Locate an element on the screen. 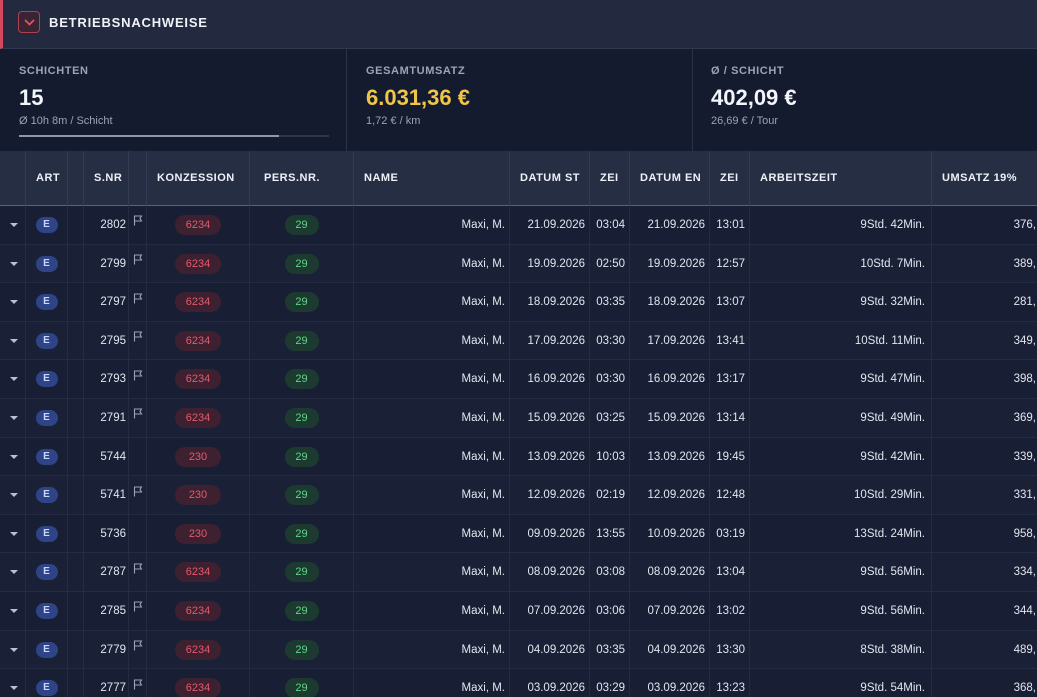  umsatz-cell: 344, is located at coordinates (1024, 611).